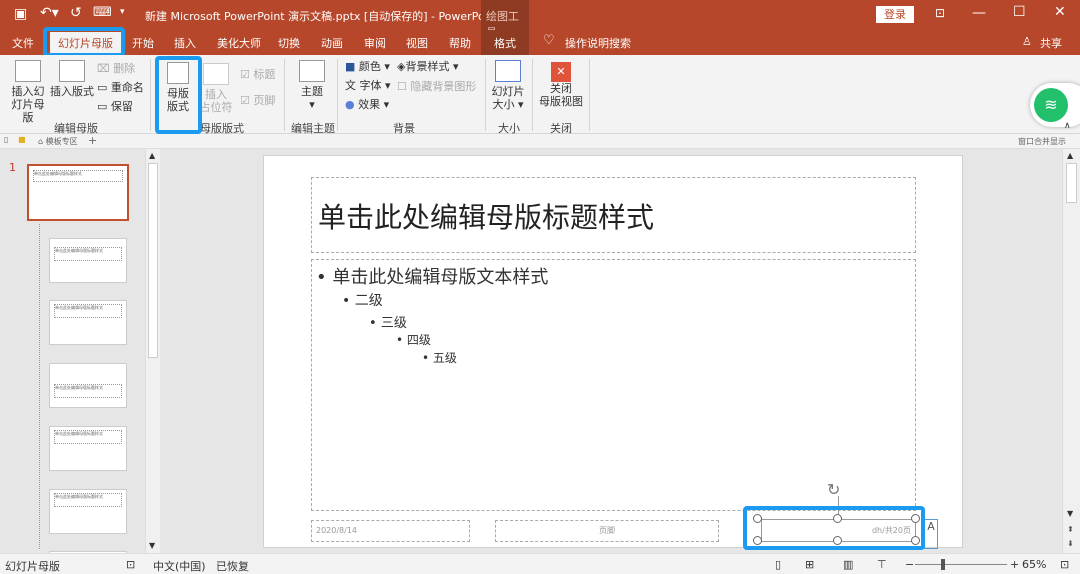  Describe the element at coordinates (1051, 43) in the screenshot. I see `share-button: 共享` at that location.